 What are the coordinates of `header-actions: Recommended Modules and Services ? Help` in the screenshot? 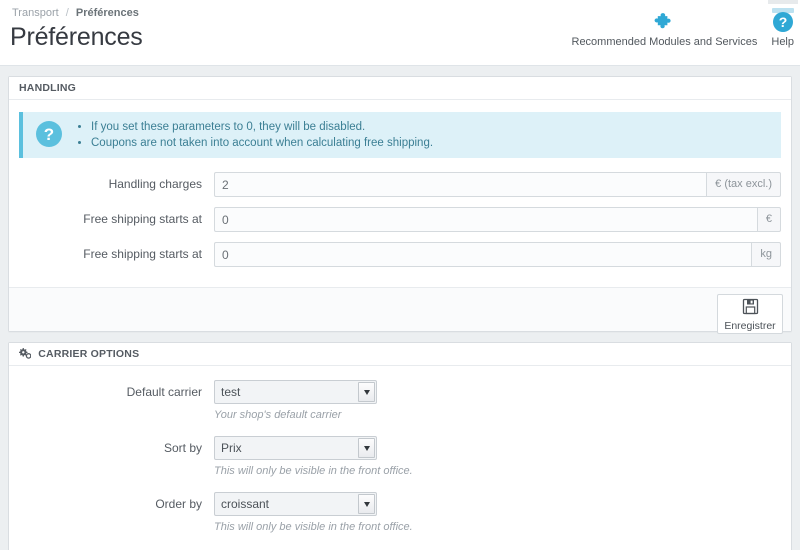 It's located at (682, 28).